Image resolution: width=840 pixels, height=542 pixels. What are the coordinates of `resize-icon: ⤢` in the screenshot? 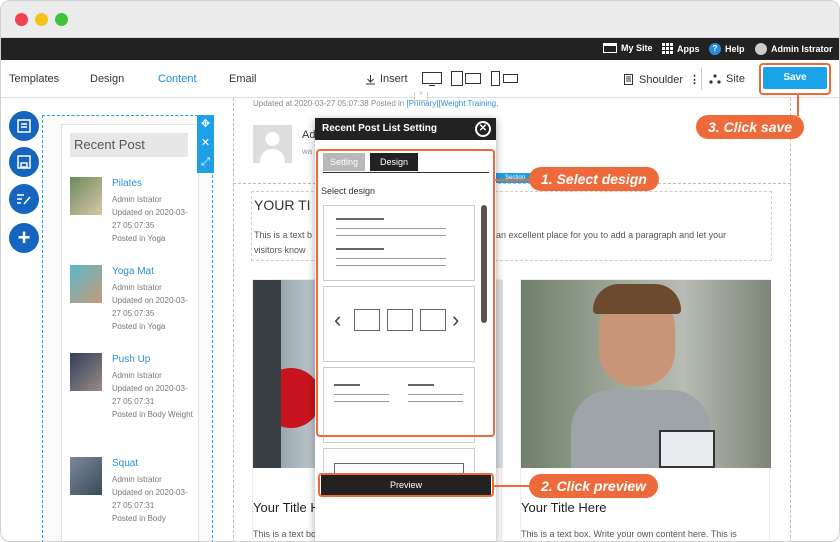 It's located at (205, 162).